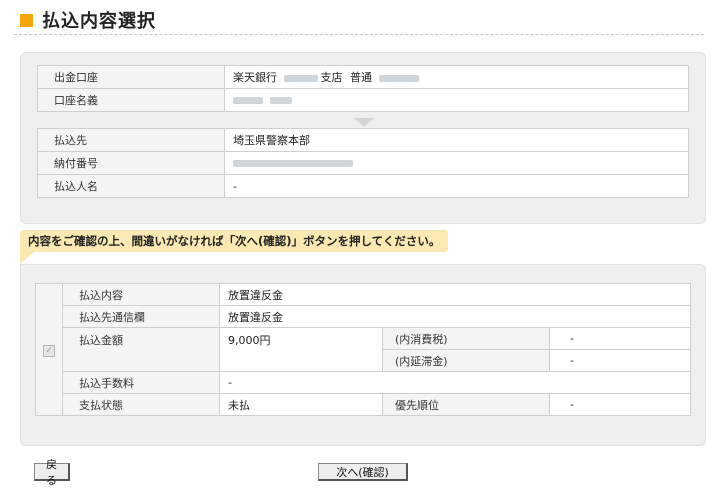 The width and height of the screenshot is (720, 497). I want to click on table-row: 払込先 埼玉県警察本部, so click(363, 140).